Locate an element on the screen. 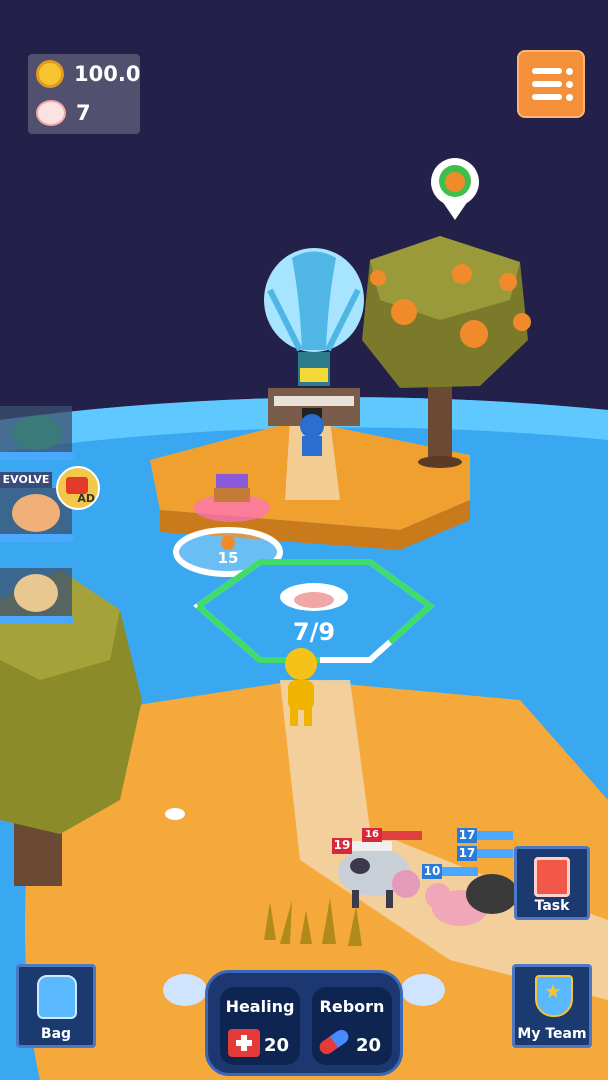 The width and height of the screenshot is (608, 1080). consumables-panel: Healing 20 Reborn 20 is located at coordinates (304, 1023).